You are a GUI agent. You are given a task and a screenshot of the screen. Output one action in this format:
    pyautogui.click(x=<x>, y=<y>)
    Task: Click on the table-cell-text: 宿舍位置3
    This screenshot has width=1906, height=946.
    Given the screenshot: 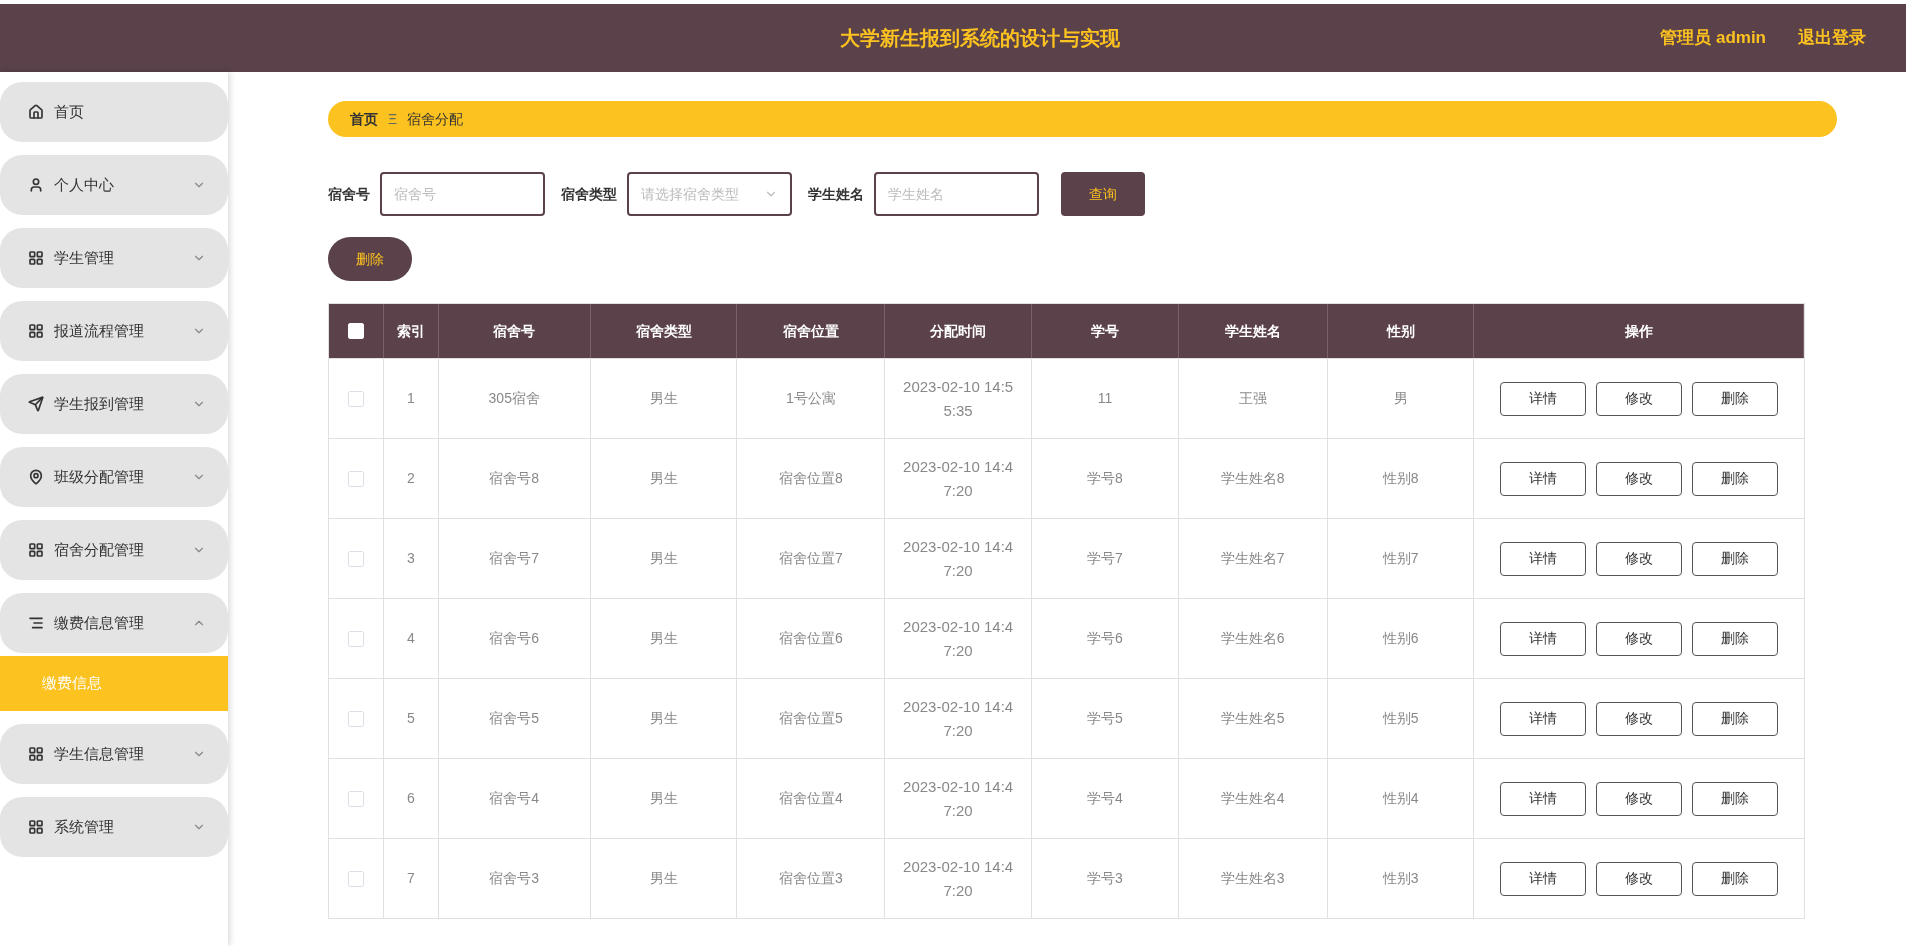 What is the action you would take?
    pyautogui.click(x=810, y=878)
    